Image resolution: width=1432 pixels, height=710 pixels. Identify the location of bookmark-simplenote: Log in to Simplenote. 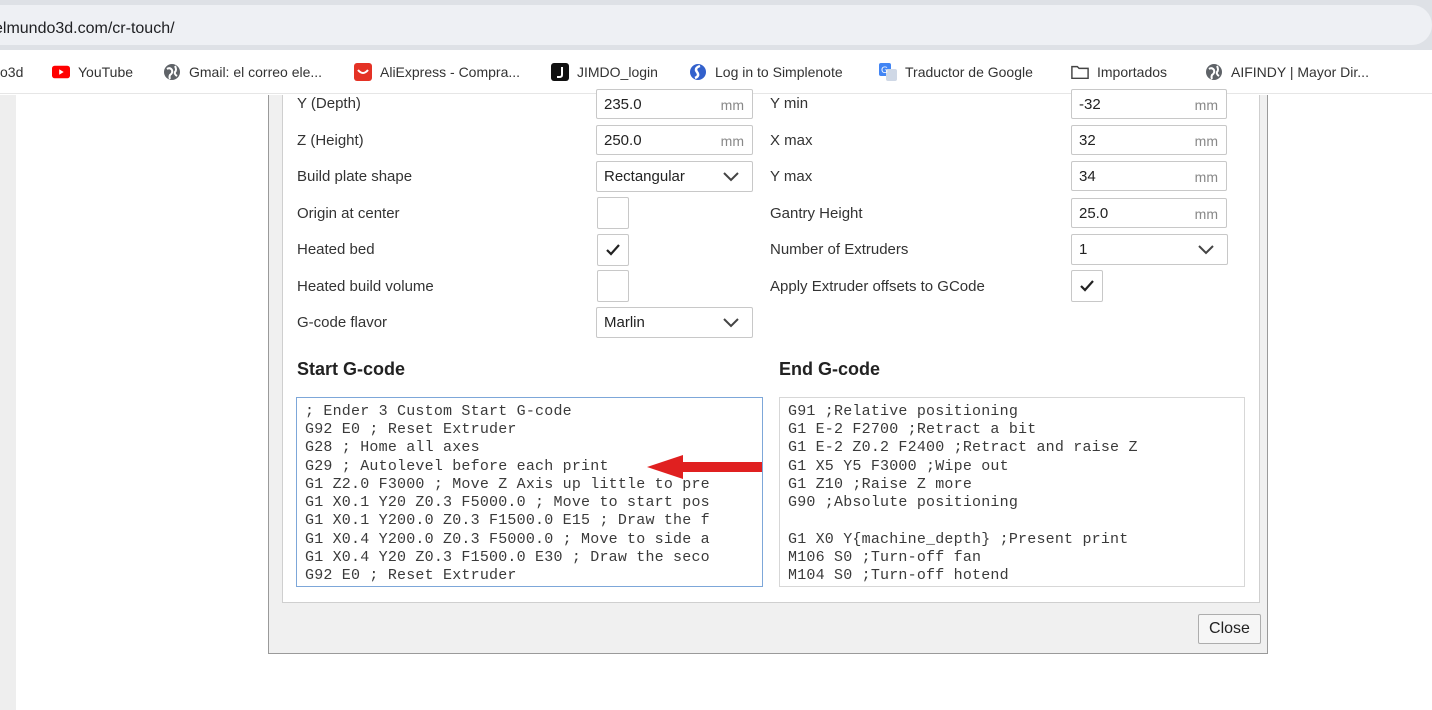
(766, 72).